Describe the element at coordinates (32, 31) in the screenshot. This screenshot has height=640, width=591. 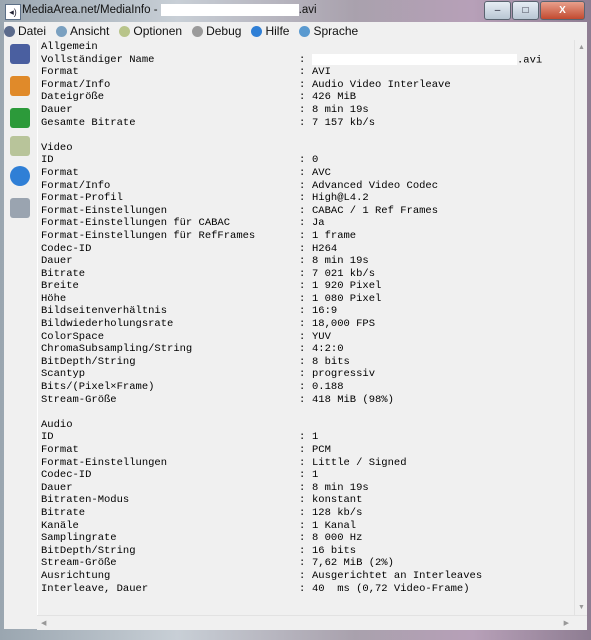
I see `menu-label: Datei` at that location.